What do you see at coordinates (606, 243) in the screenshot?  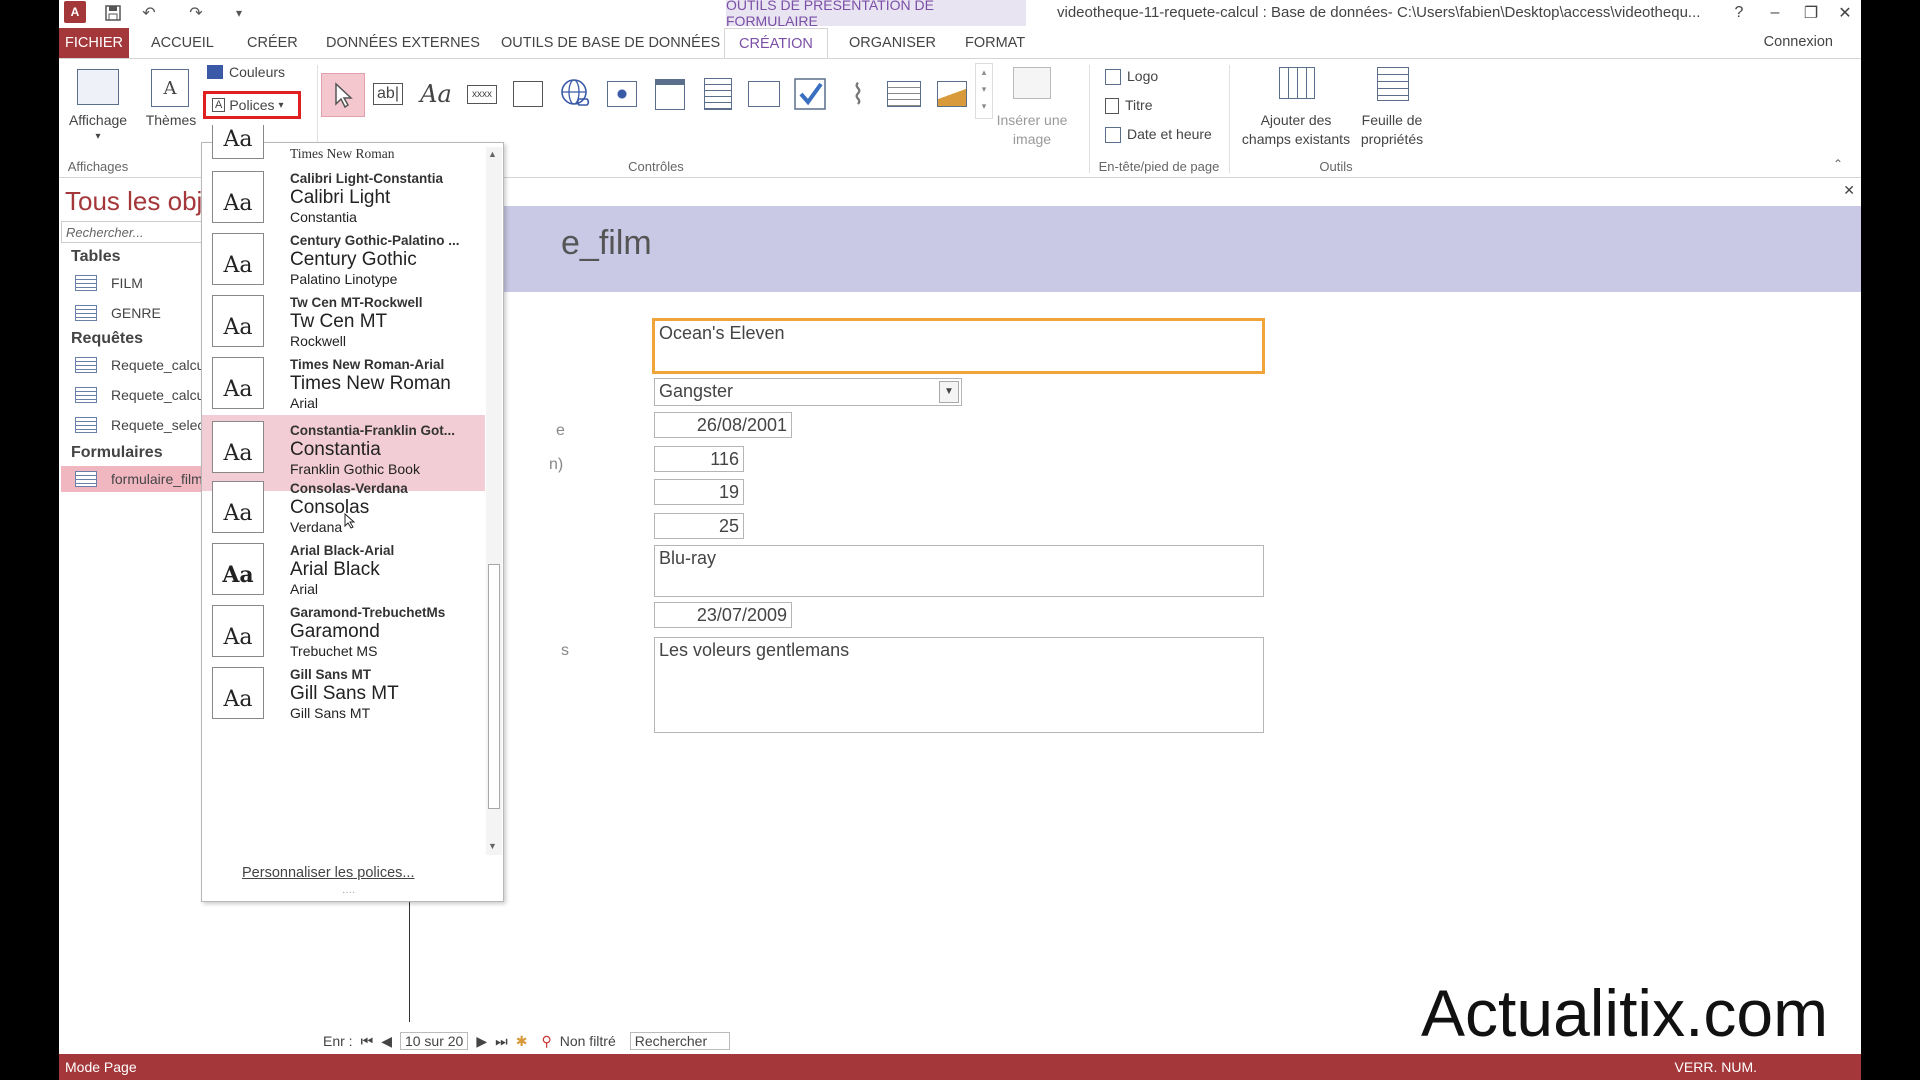 I see `form-title: e_film` at bounding box center [606, 243].